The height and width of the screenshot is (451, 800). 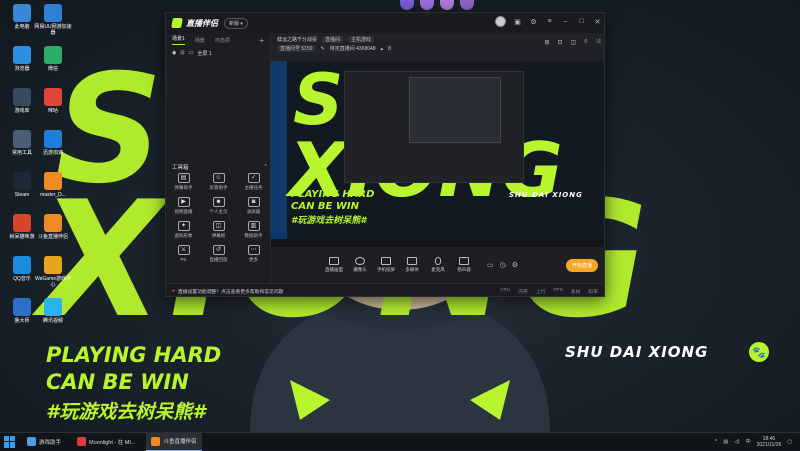 What do you see at coordinates (333, 39) in the screenshot?
I see `room-chip: 直播间` at bounding box center [333, 39].